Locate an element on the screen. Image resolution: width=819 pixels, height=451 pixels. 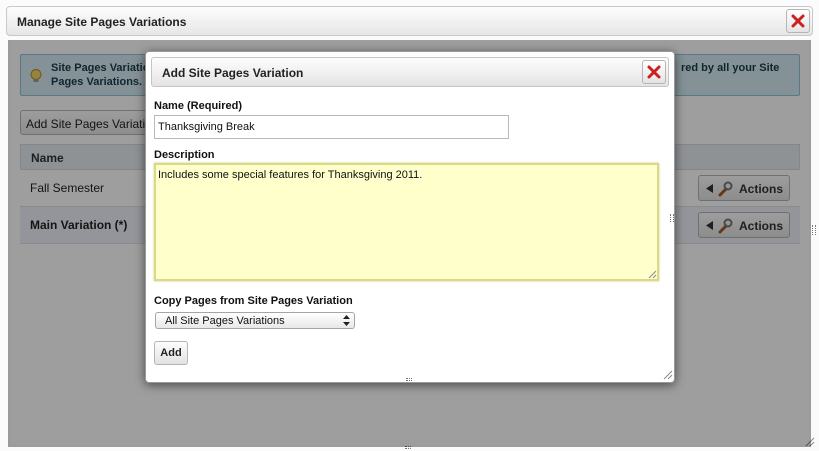
description-label: Description is located at coordinates (184, 155).